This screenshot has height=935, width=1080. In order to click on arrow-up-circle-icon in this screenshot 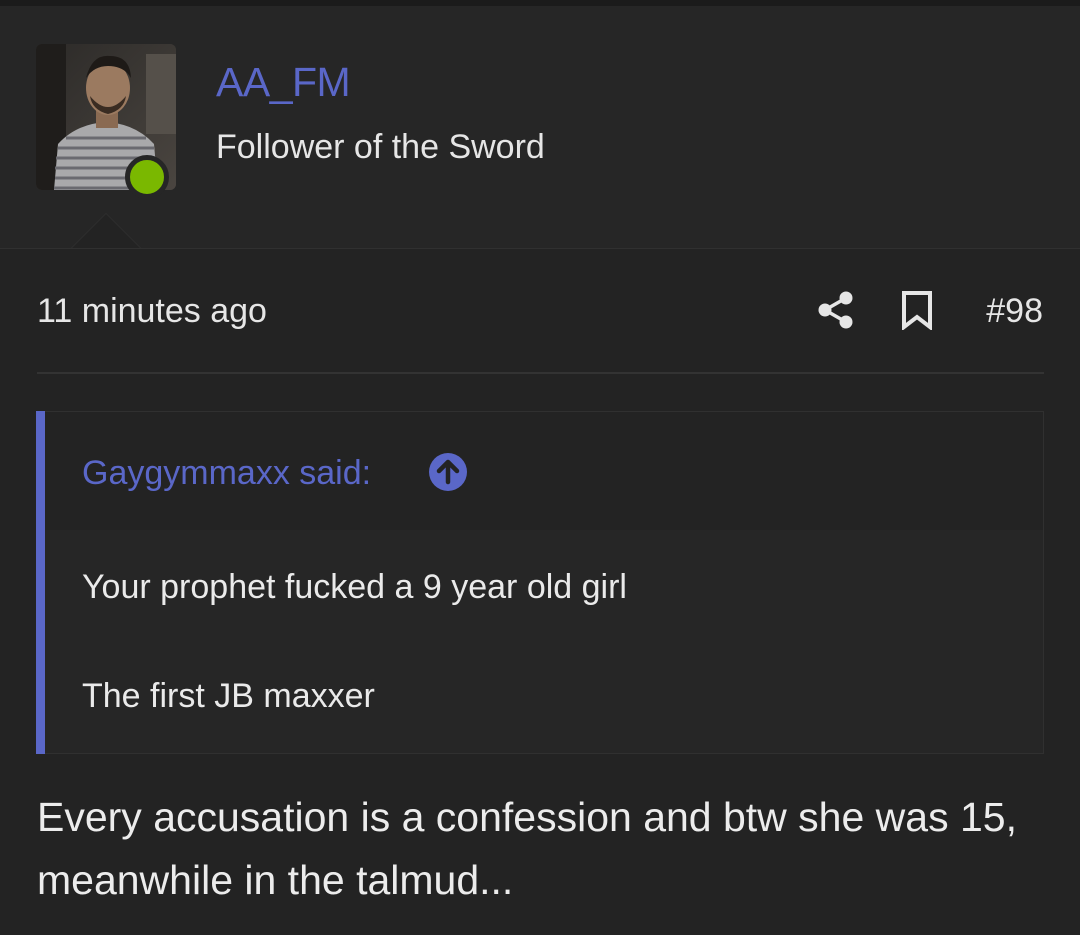, I will do `click(448, 472)`.